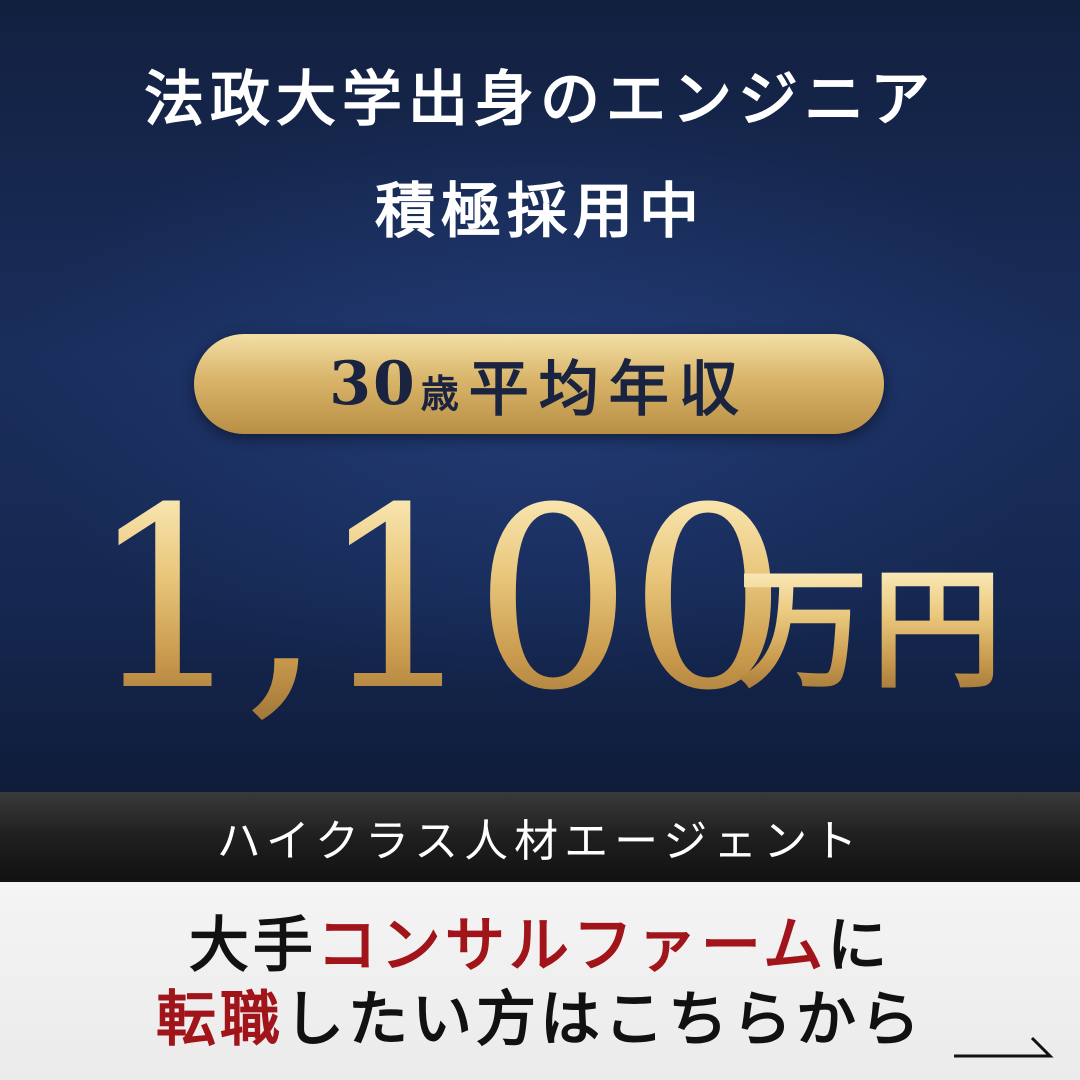 The image size is (1080, 1080). Describe the element at coordinates (252, 946) in the screenshot. I see `cta-line-1-prefix: 大手` at that location.